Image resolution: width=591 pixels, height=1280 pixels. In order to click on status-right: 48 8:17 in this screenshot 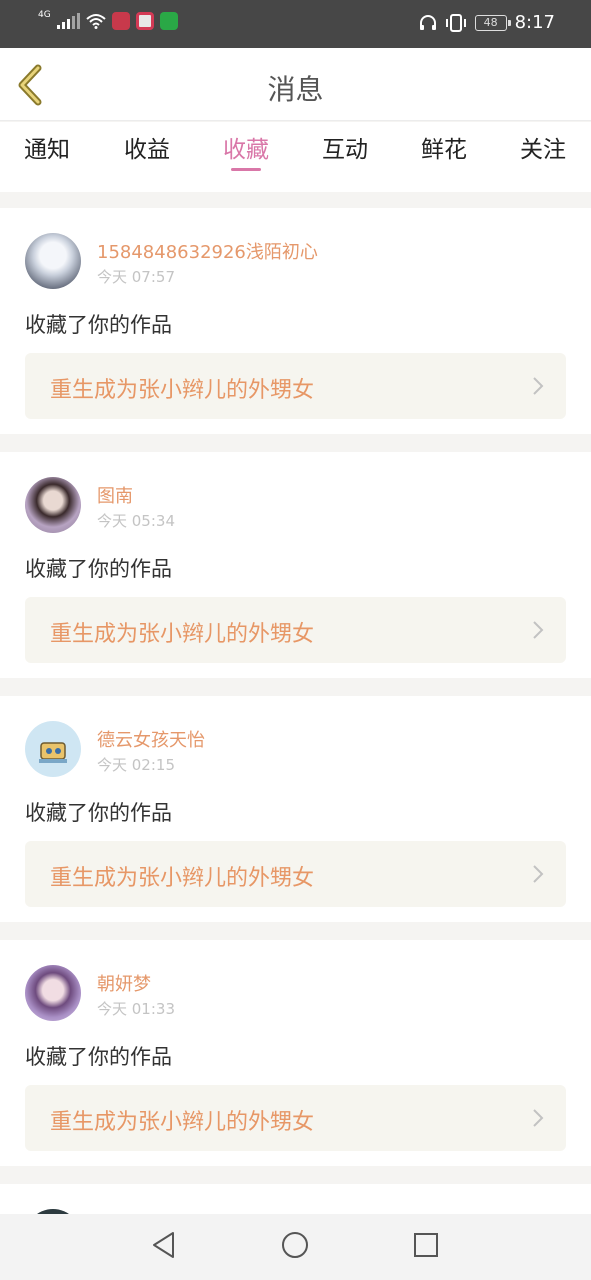, I will do `click(487, 22)`.